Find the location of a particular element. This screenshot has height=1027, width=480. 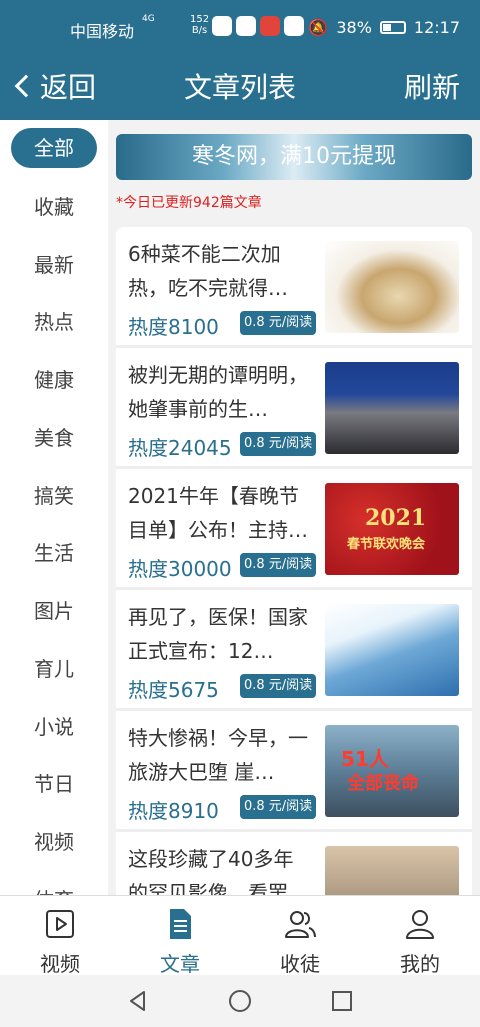

person-icon is located at coordinates (420, 924).